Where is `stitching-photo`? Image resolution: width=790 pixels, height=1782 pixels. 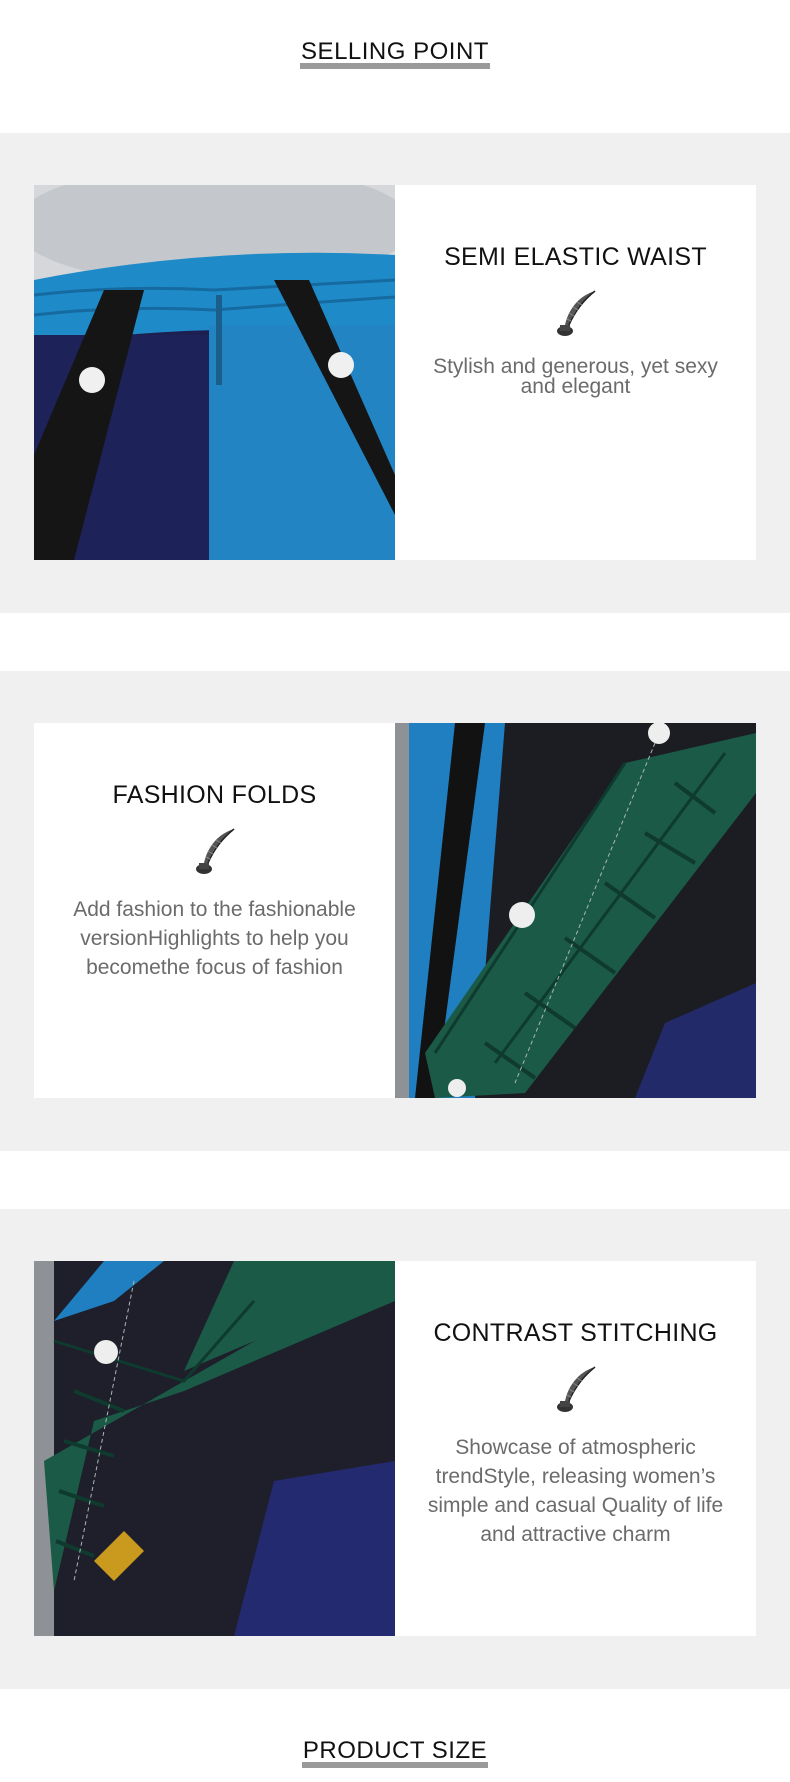
stitching-photo is located at coordinates (214, 1448).